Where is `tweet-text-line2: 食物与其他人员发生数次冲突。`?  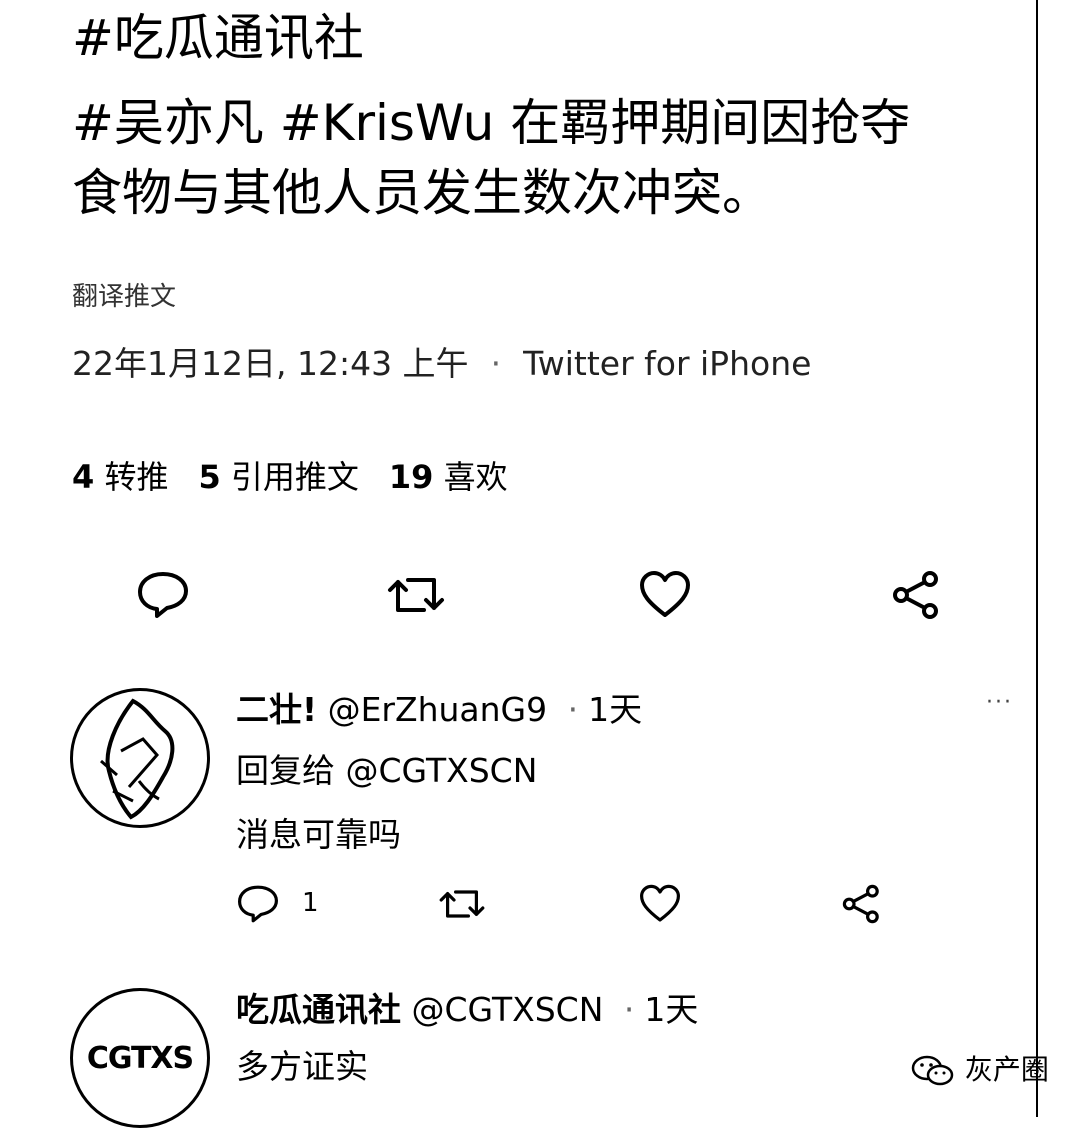
tweet-text-line2: 食物与其他人员发生数次冲突。 is located at coordinates (422, 193).